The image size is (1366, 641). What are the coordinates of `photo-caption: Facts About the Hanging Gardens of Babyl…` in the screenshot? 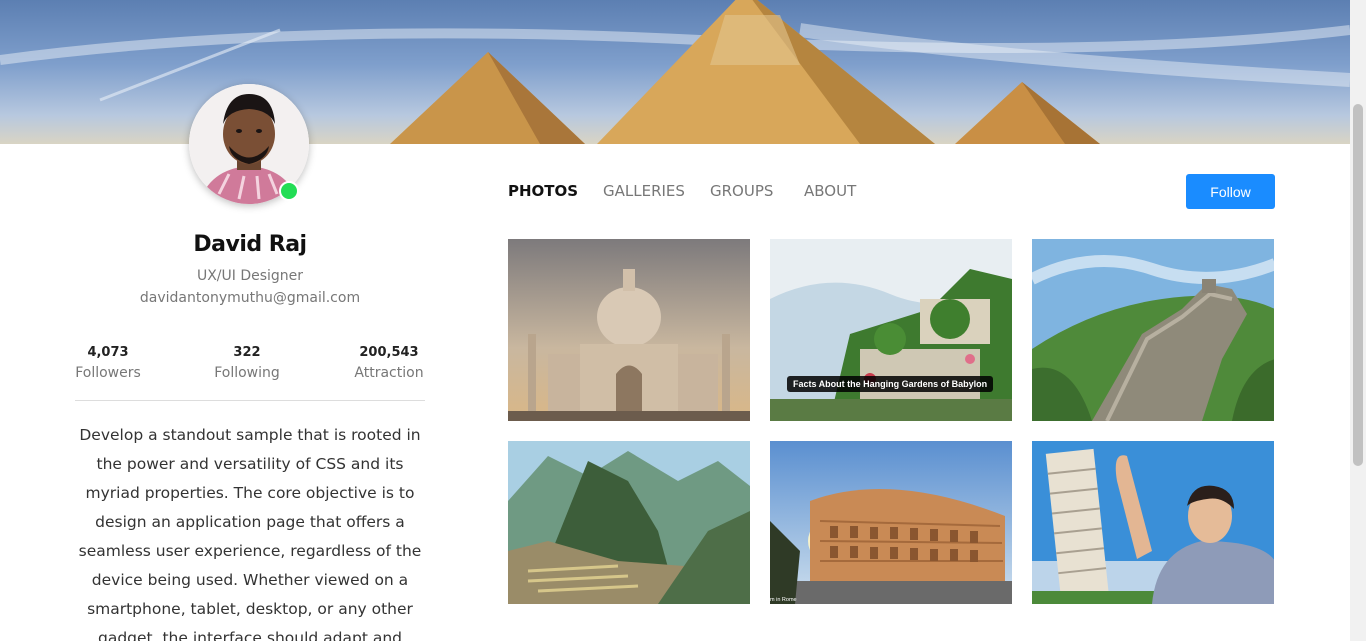 It's located at (890, 384).